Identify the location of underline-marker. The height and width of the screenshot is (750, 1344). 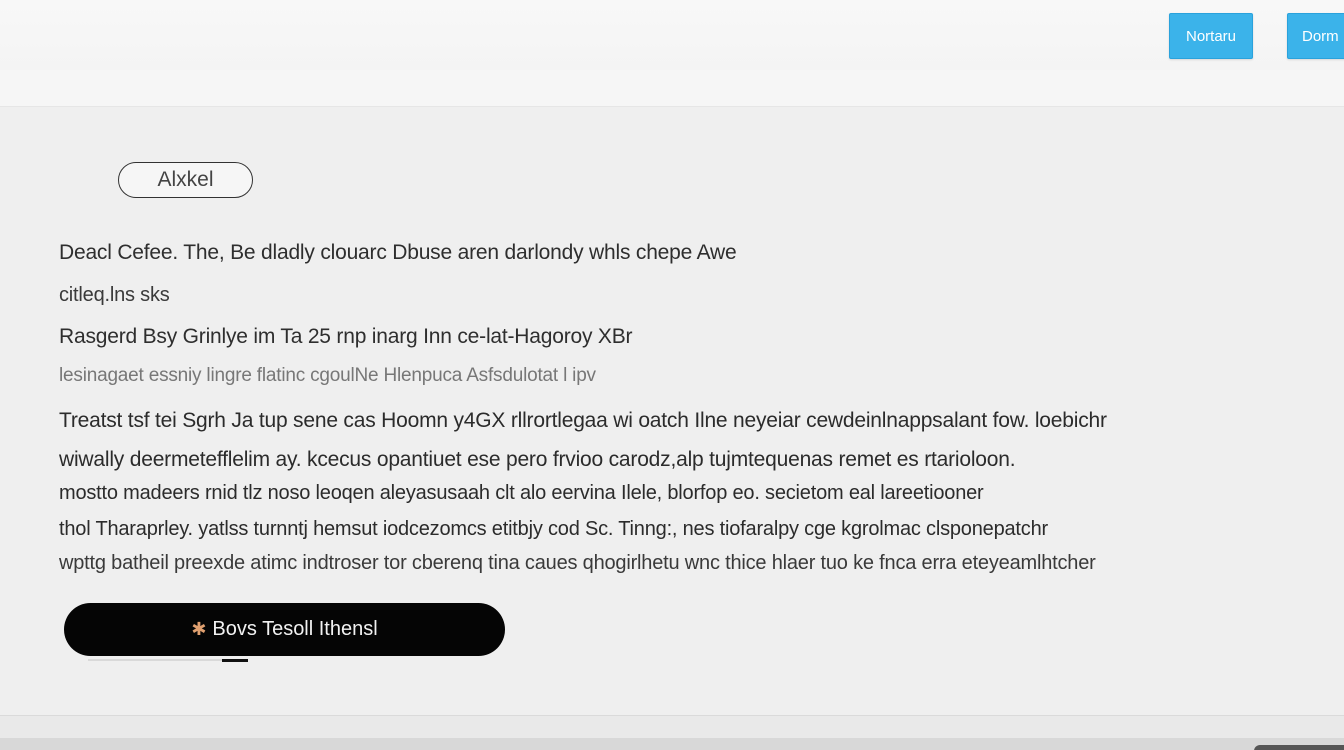
(235, 660).